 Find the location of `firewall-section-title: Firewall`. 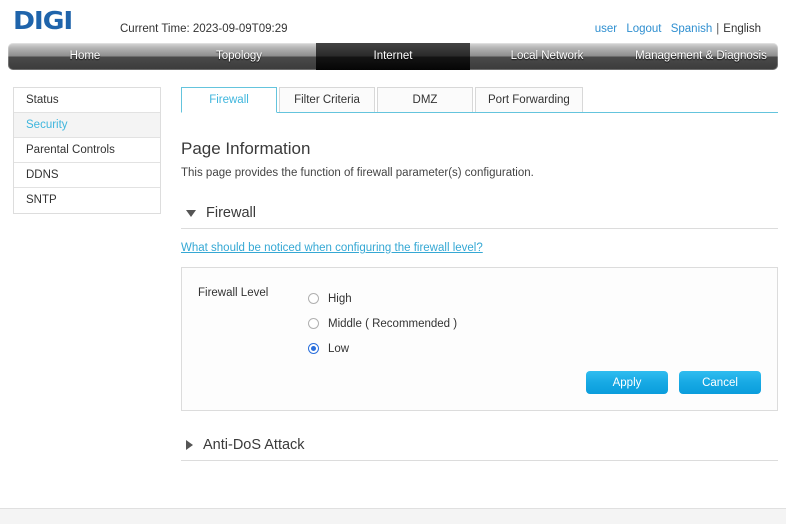

firewall-section-title: Firewall is located at coordinates (231, 213).